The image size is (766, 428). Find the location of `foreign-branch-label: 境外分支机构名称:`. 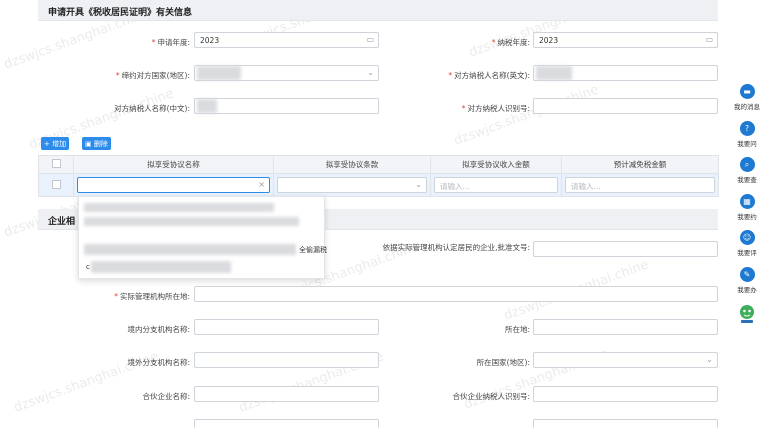

foreign-branch-label: 境外分支机构名称: is located at coordinates (158, 362).